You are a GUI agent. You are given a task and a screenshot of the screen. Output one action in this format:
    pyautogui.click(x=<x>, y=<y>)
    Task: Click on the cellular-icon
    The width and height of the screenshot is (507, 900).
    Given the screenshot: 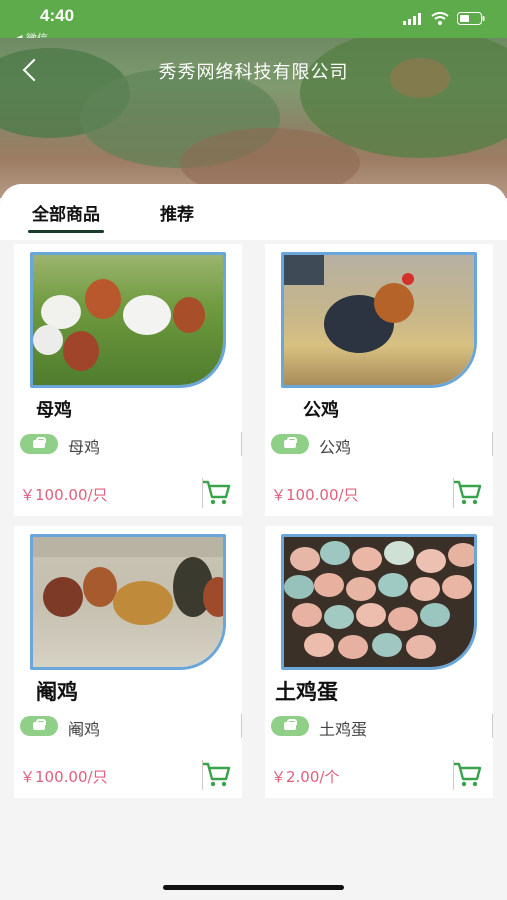 What is the action you would take?
    pyautogui.click(x=412, y=18)
    